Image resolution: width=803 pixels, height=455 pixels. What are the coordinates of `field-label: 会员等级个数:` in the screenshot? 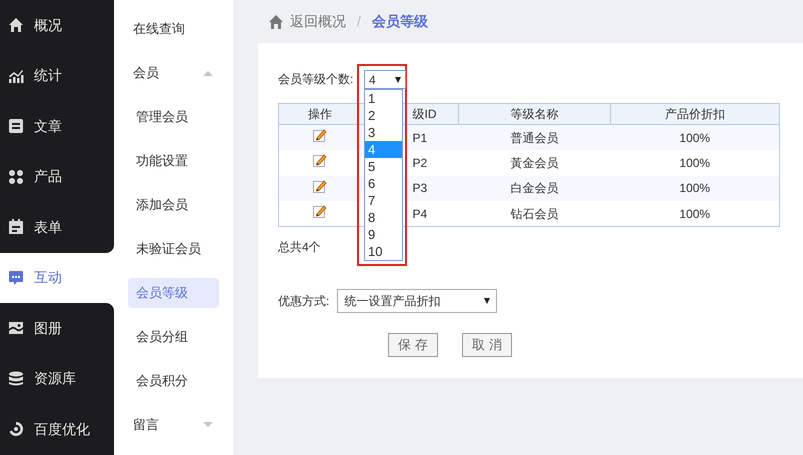 It's located at (316, 79).